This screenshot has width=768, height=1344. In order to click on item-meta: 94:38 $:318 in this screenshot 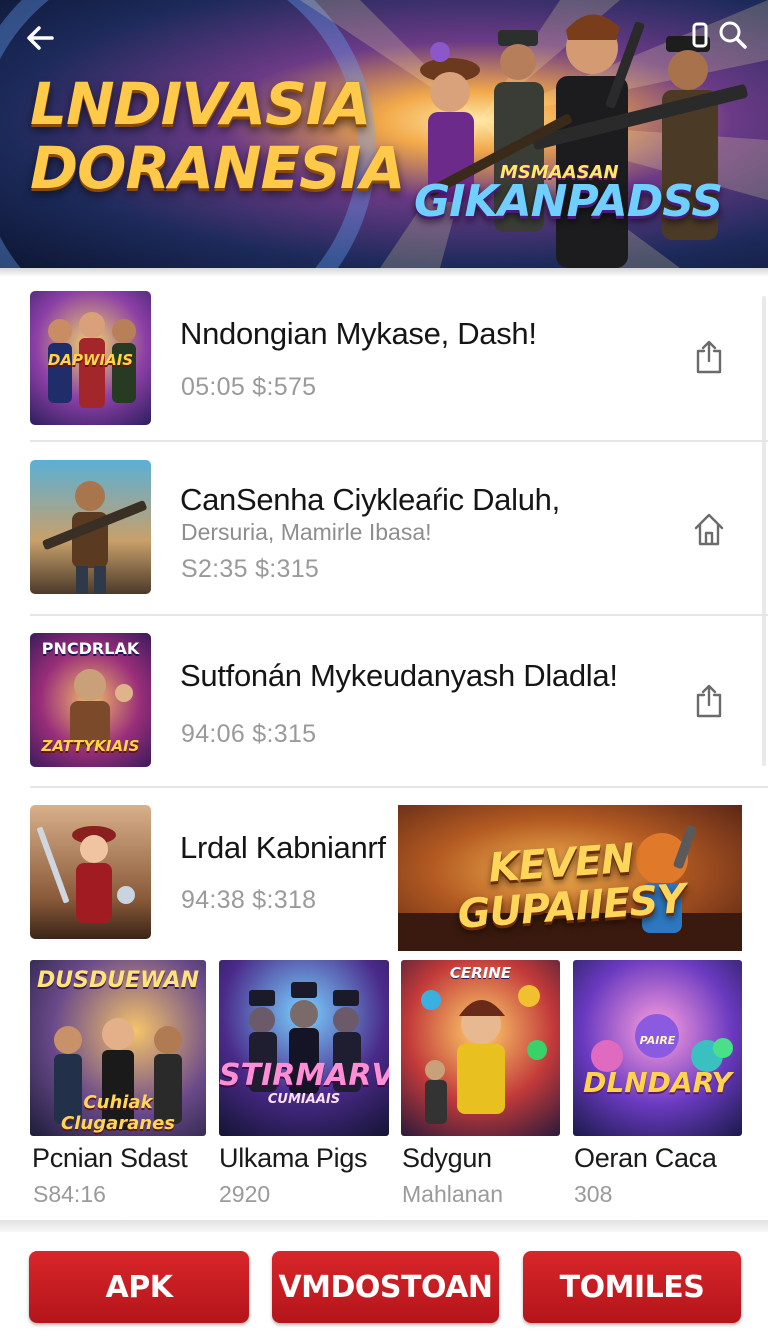, I will do `click(249, 900)`.